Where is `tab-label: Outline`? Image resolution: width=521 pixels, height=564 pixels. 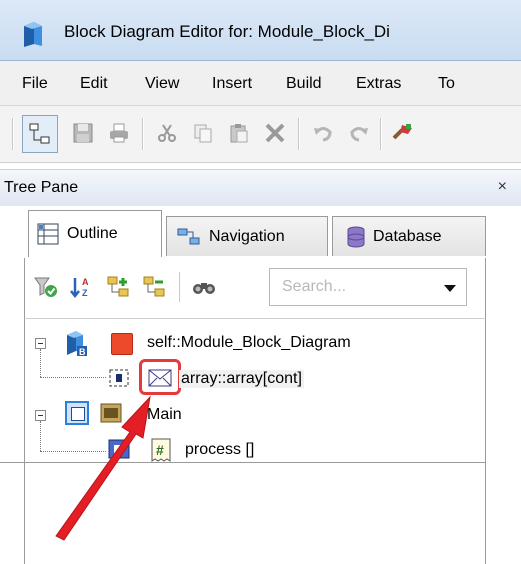 tab-label: Outline is located at coordinates (92, 233).